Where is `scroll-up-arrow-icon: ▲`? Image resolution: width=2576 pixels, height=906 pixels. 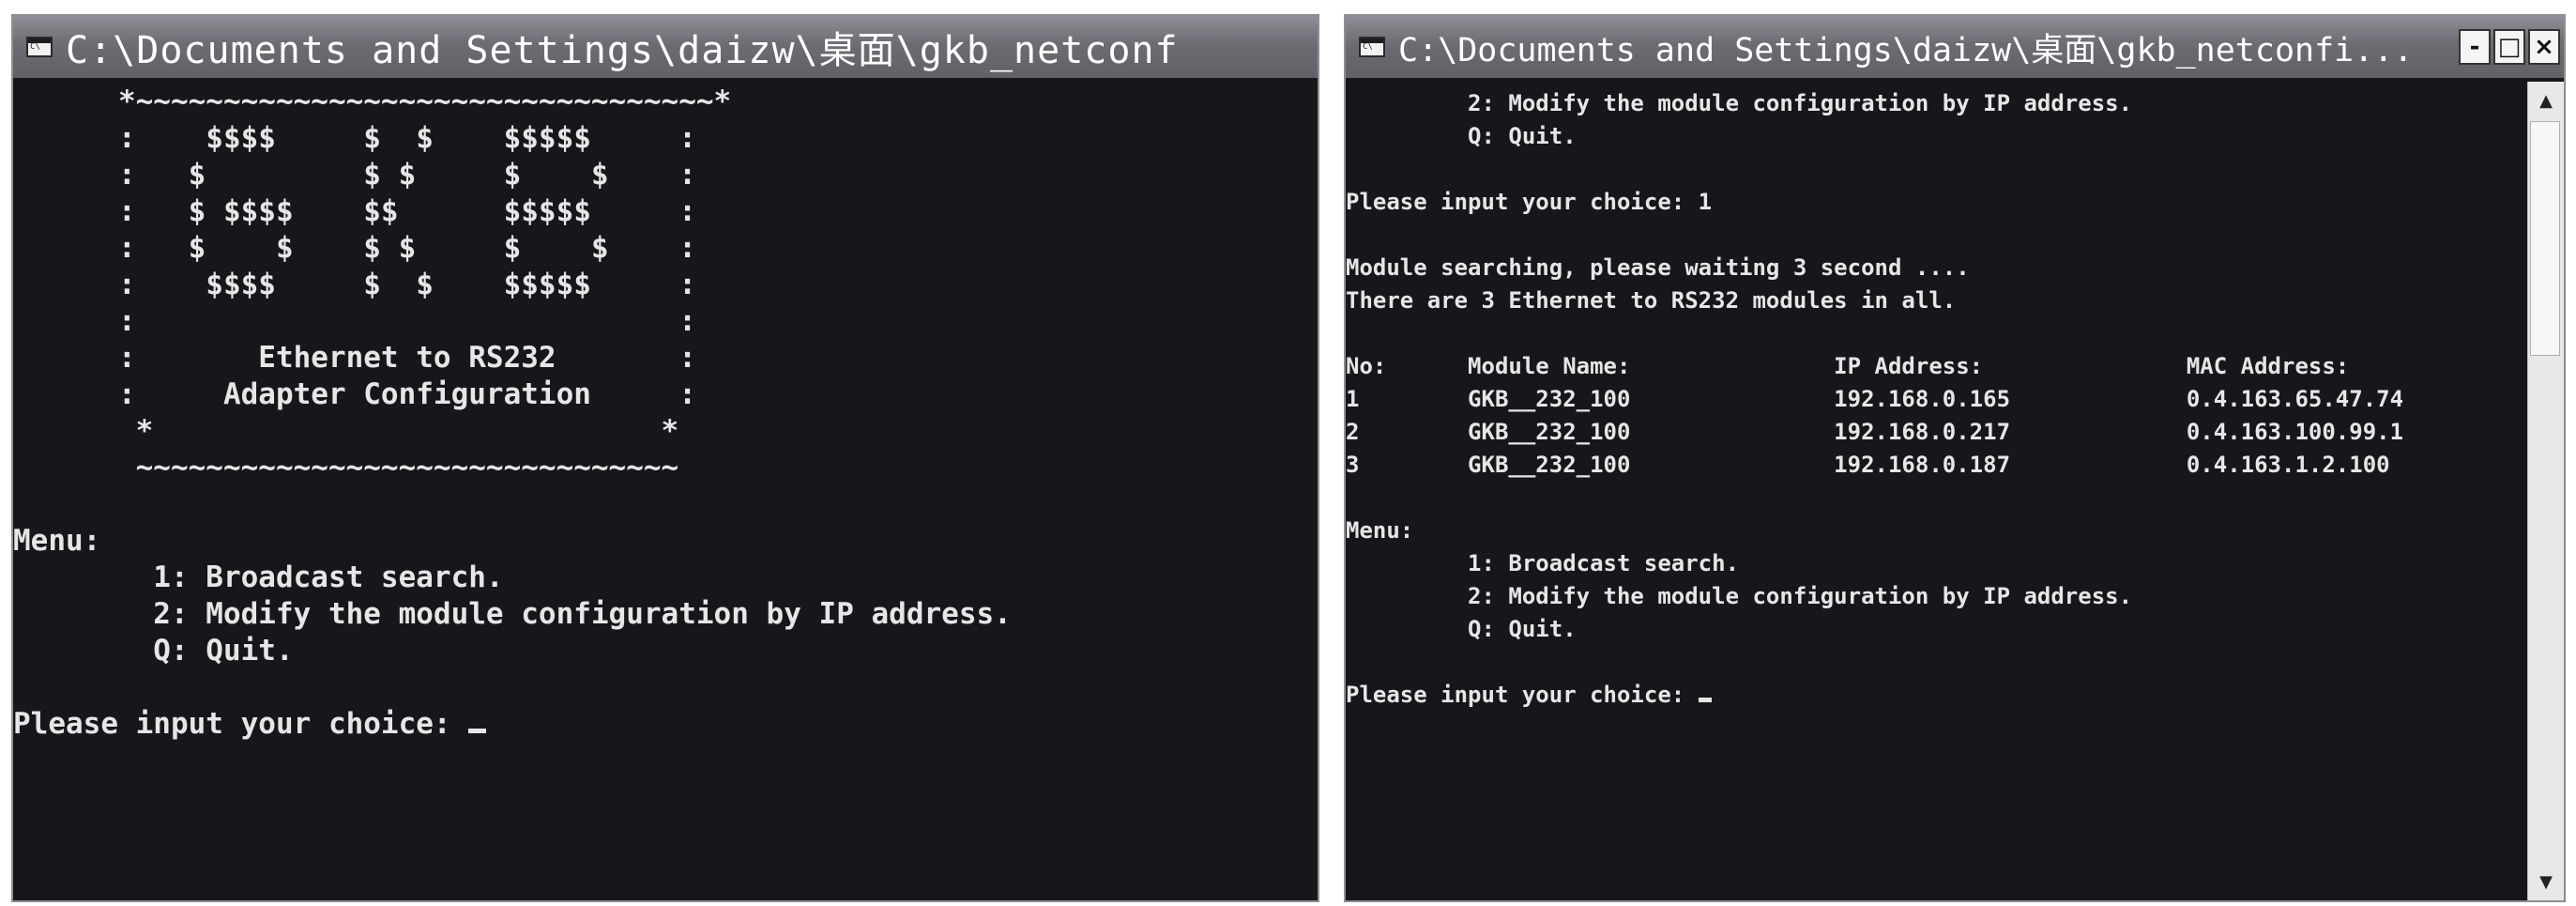 scroll-up-arrow-icon: ▲ is located at coordinates (2546, 101).